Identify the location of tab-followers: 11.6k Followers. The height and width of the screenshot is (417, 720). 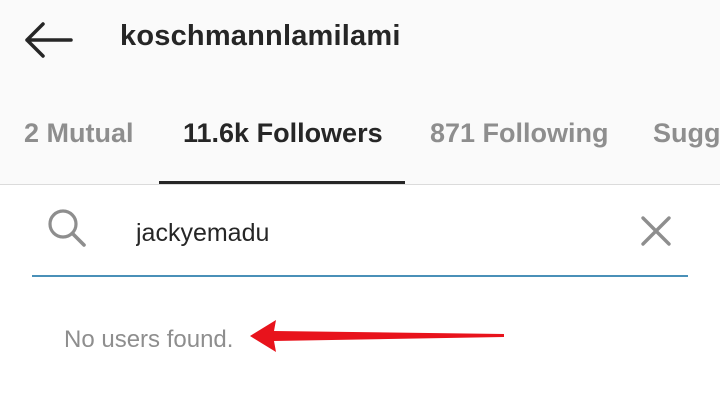
(283, 133).